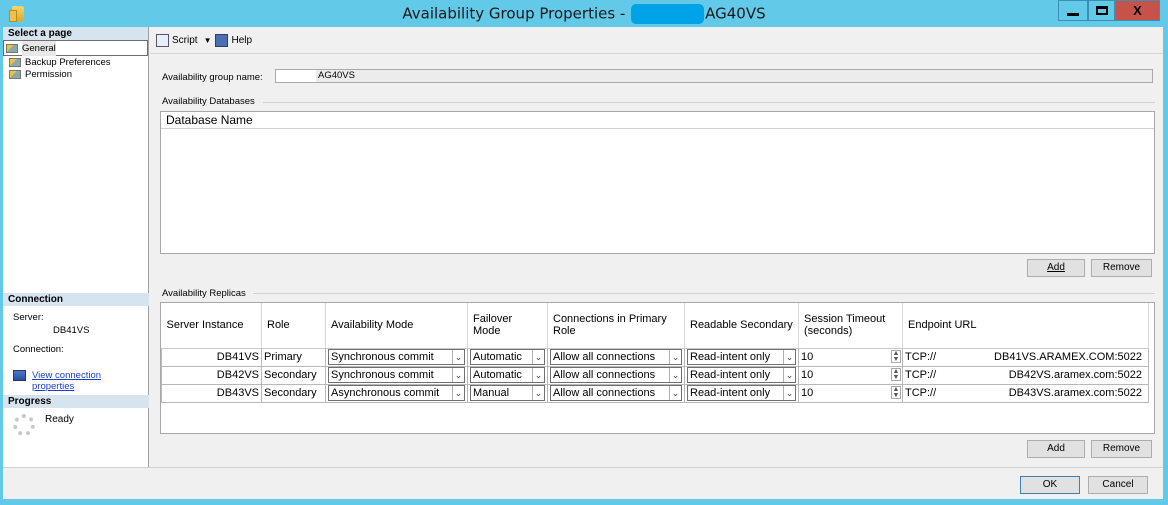 The width and height of the screenshot is (1168, 505). What do you see at coordinates (396, 326) in the screenshot?
I see `replica-column-header: Availability Mode` at bounding box center [396, 326].